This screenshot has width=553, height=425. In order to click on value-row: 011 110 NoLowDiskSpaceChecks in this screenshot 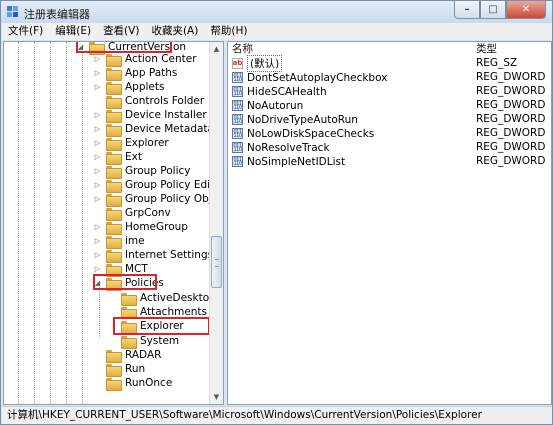, I will do `click(303, 133)`.